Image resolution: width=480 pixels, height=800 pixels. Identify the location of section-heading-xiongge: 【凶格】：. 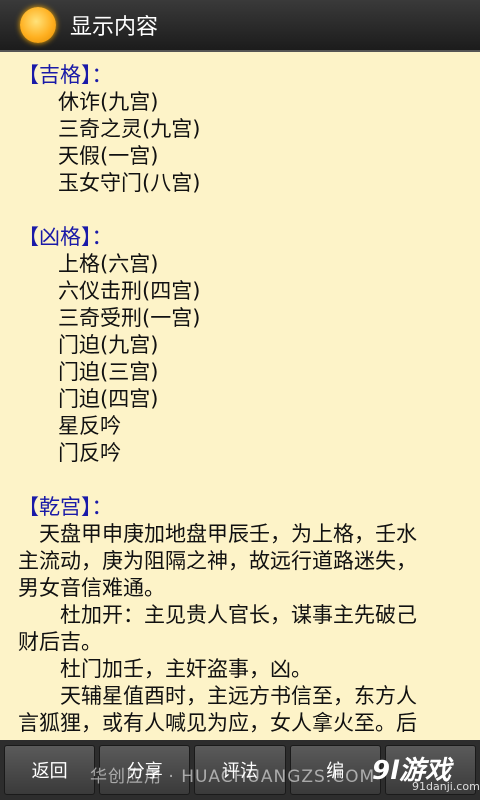
(65, 237).